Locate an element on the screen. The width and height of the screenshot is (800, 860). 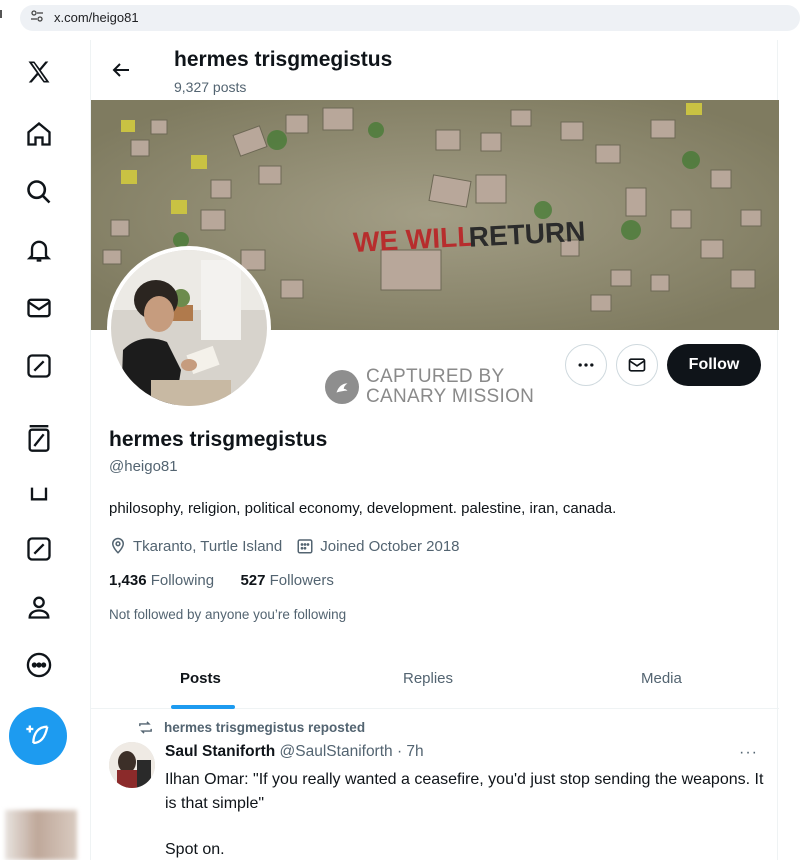
more-options-button is located at coordinates (586, 365).